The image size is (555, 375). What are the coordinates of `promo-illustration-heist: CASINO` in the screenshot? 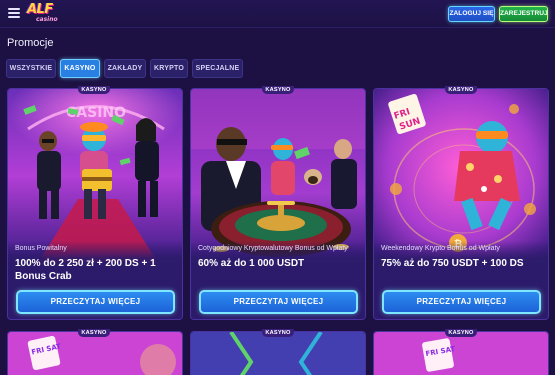 It's located at (95, 176).